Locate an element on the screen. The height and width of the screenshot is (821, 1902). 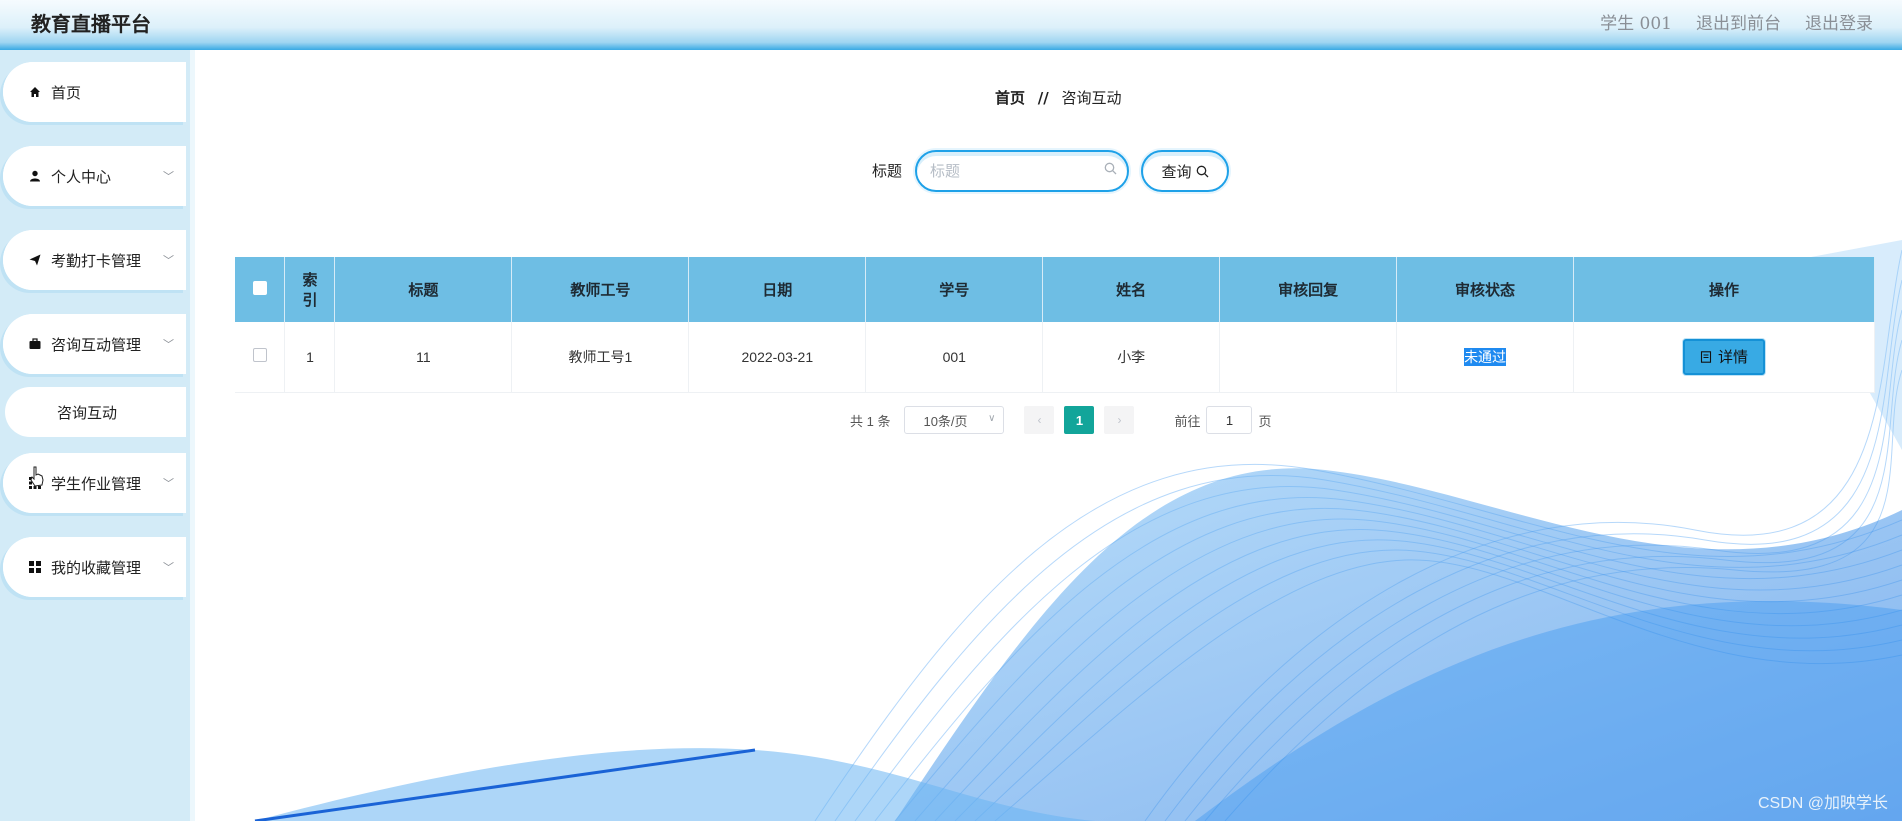
header-actions: 学生 001 退出到前台 退出登录 is located at coordinates (1736, 21).